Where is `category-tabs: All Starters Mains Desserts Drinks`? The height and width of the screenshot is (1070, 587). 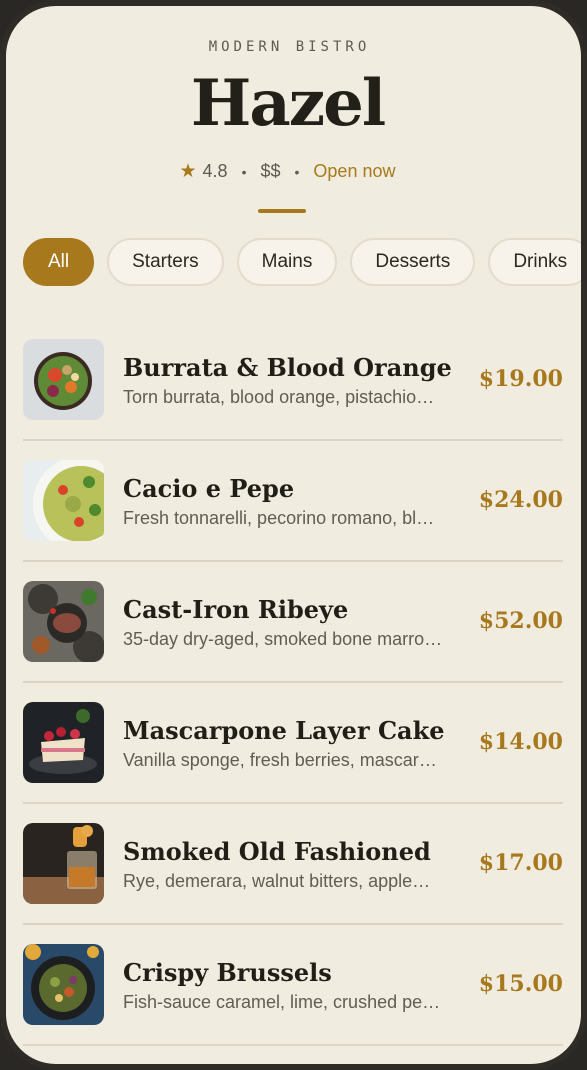
category-tabs: All Starters Mains Desserts Drinks is located at coordinates (302, 262).